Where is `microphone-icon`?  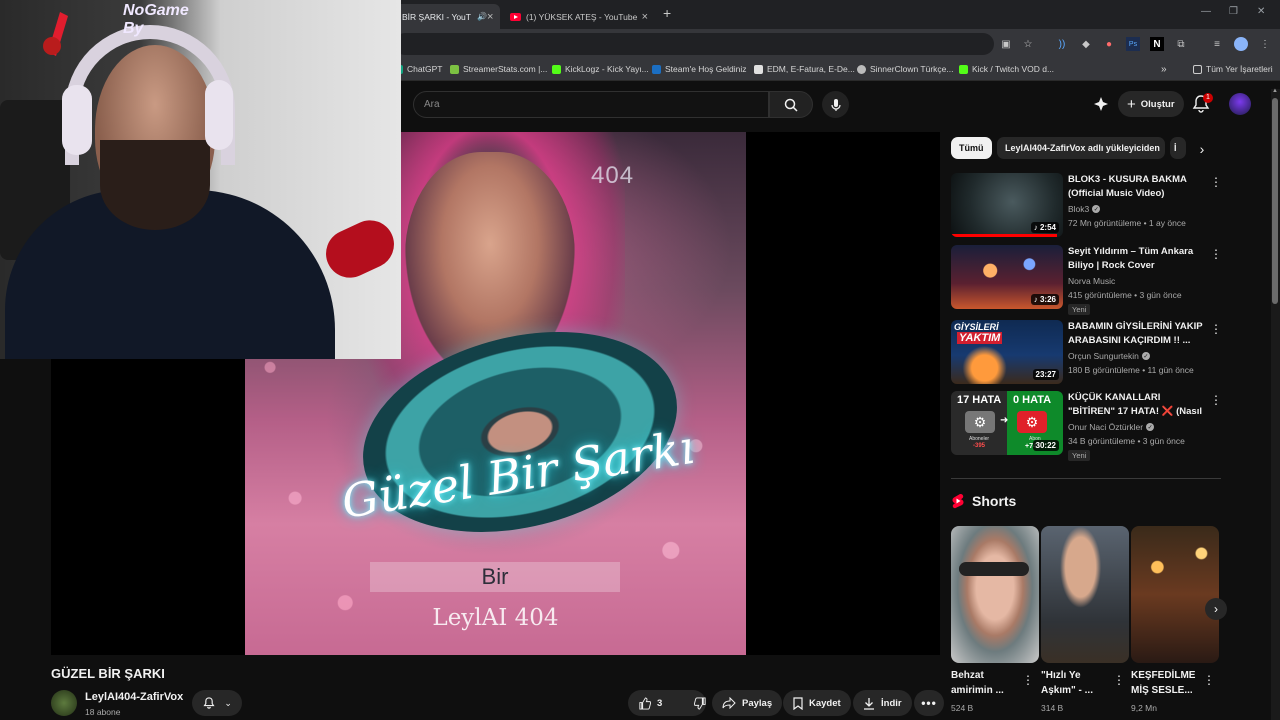
microphone-icon is located at coordinates (835, 104).